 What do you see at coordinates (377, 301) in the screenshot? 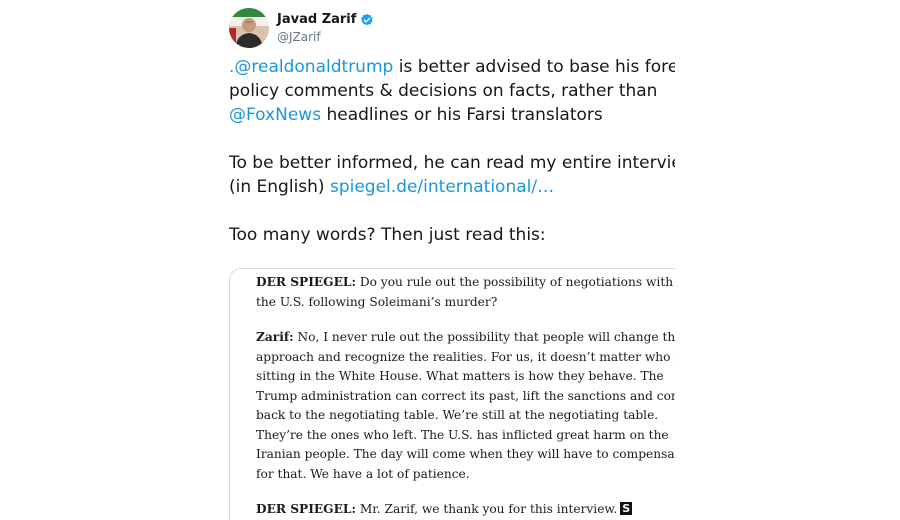
I see `excerpt-line: the U.S. following Soleimani’s murder?` at bounding box center [377, 301].